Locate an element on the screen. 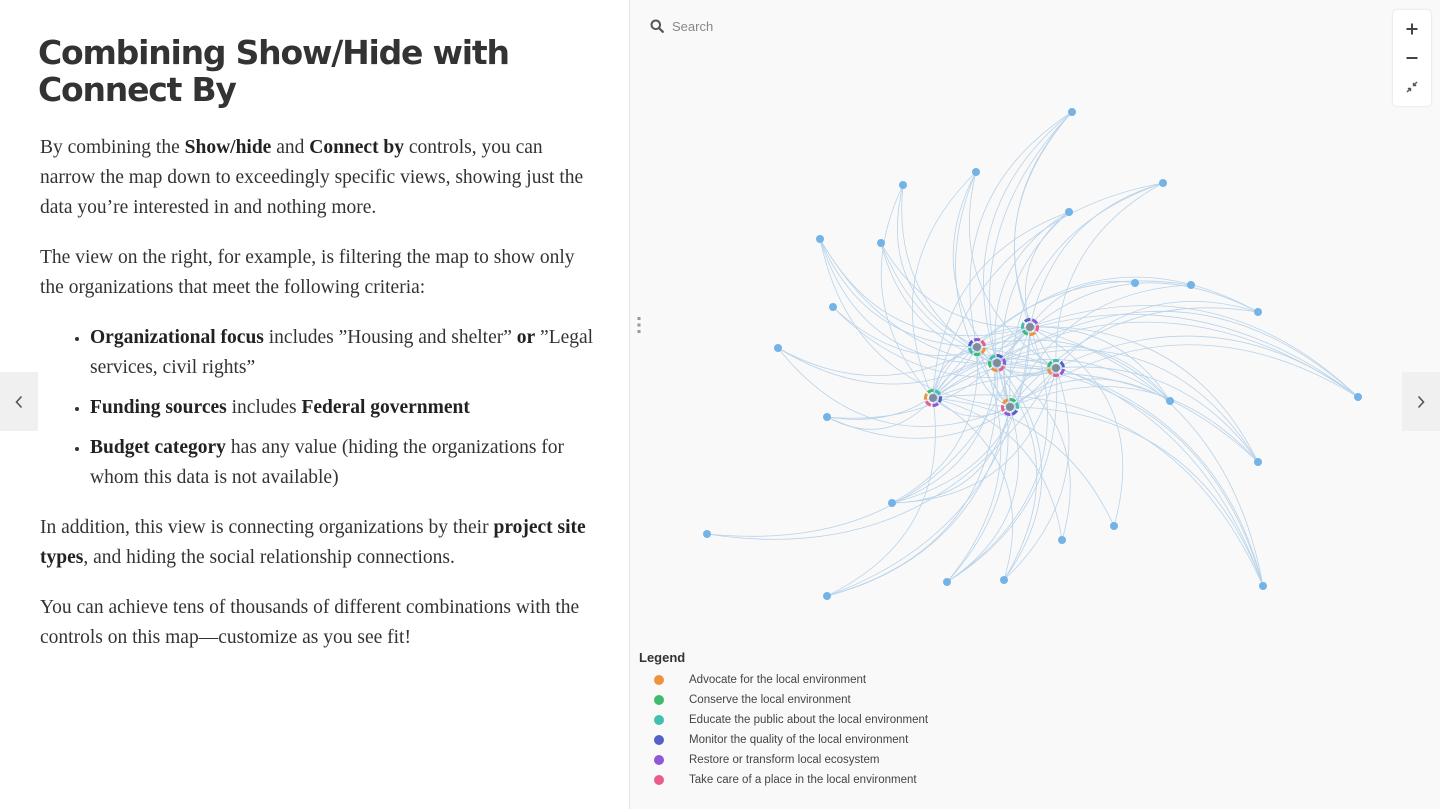  zoom-controls is located at coordinates (1412, 58).